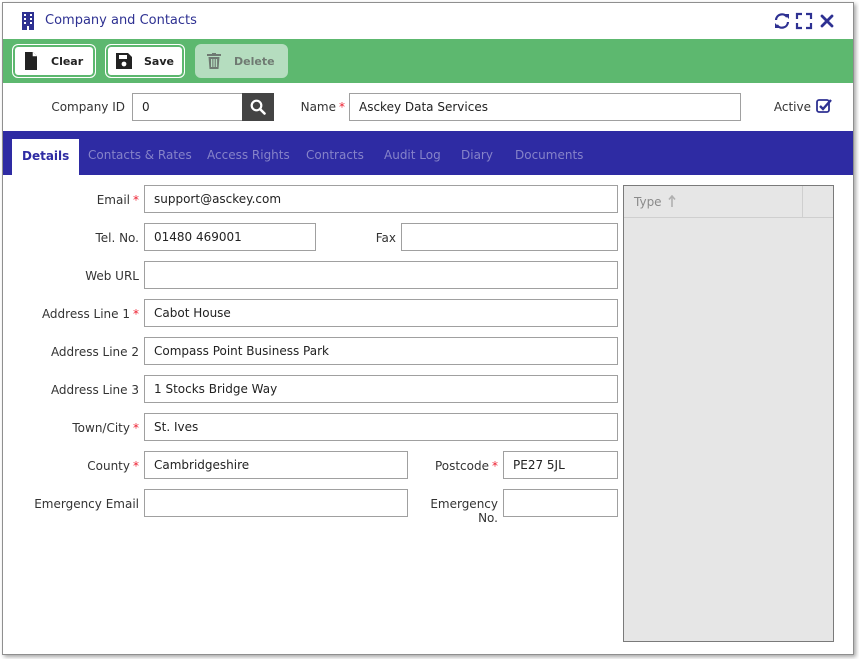 The image size is (859, 659). What do you see at coordinates (495, 466) in the screenshot?
I see `postcode-required-marker: *` at bounding box center [495, 466].